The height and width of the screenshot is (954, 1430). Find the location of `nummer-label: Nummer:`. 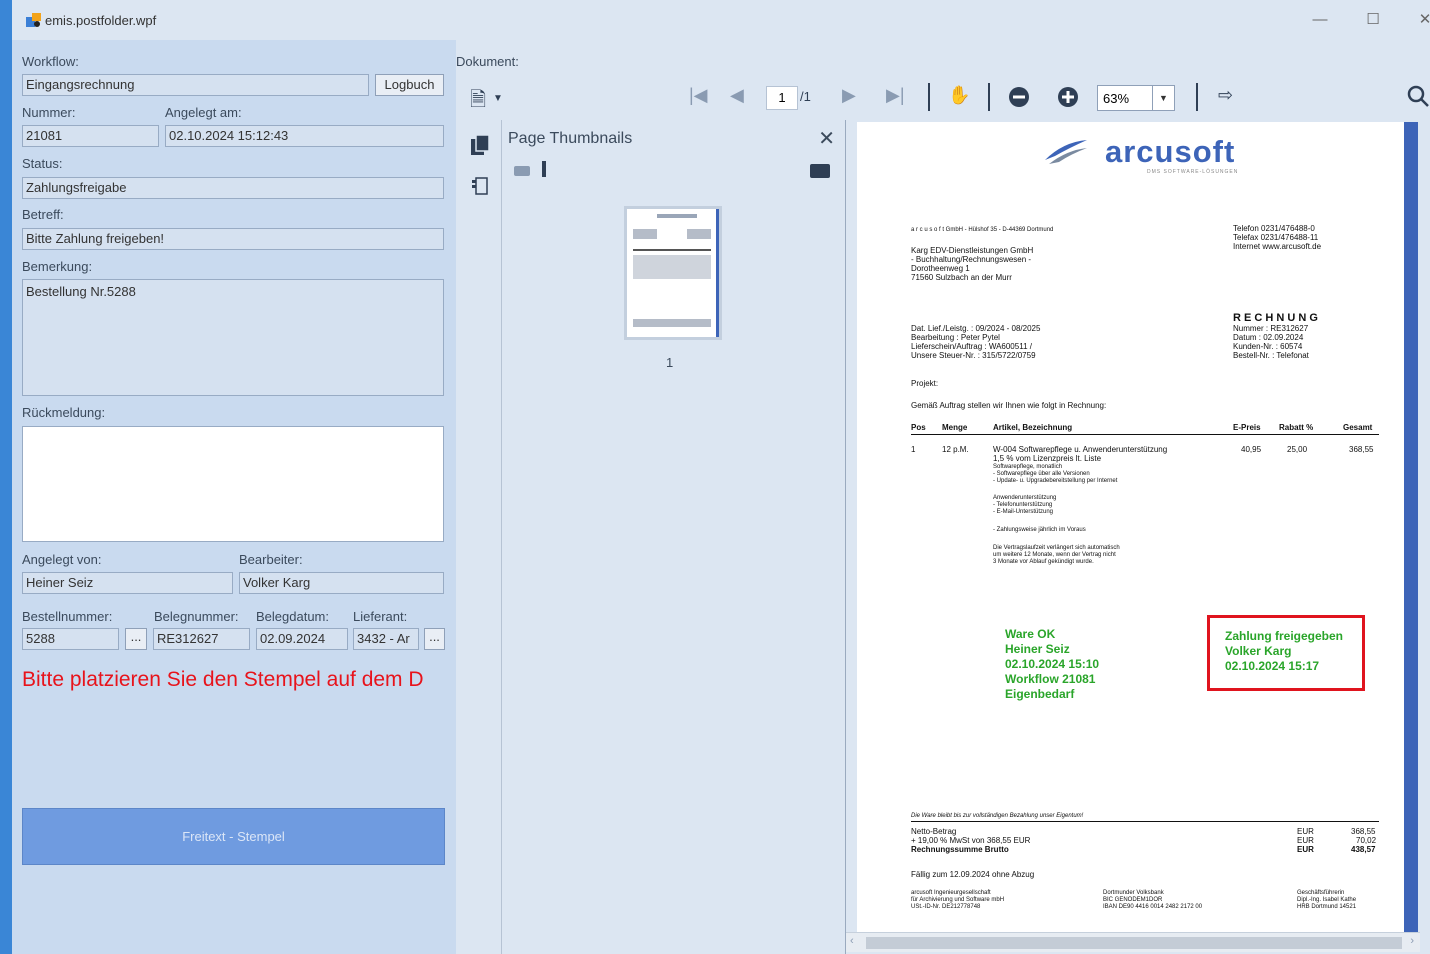

nummer-label: Nummer: is located at coordinates (49, 112).